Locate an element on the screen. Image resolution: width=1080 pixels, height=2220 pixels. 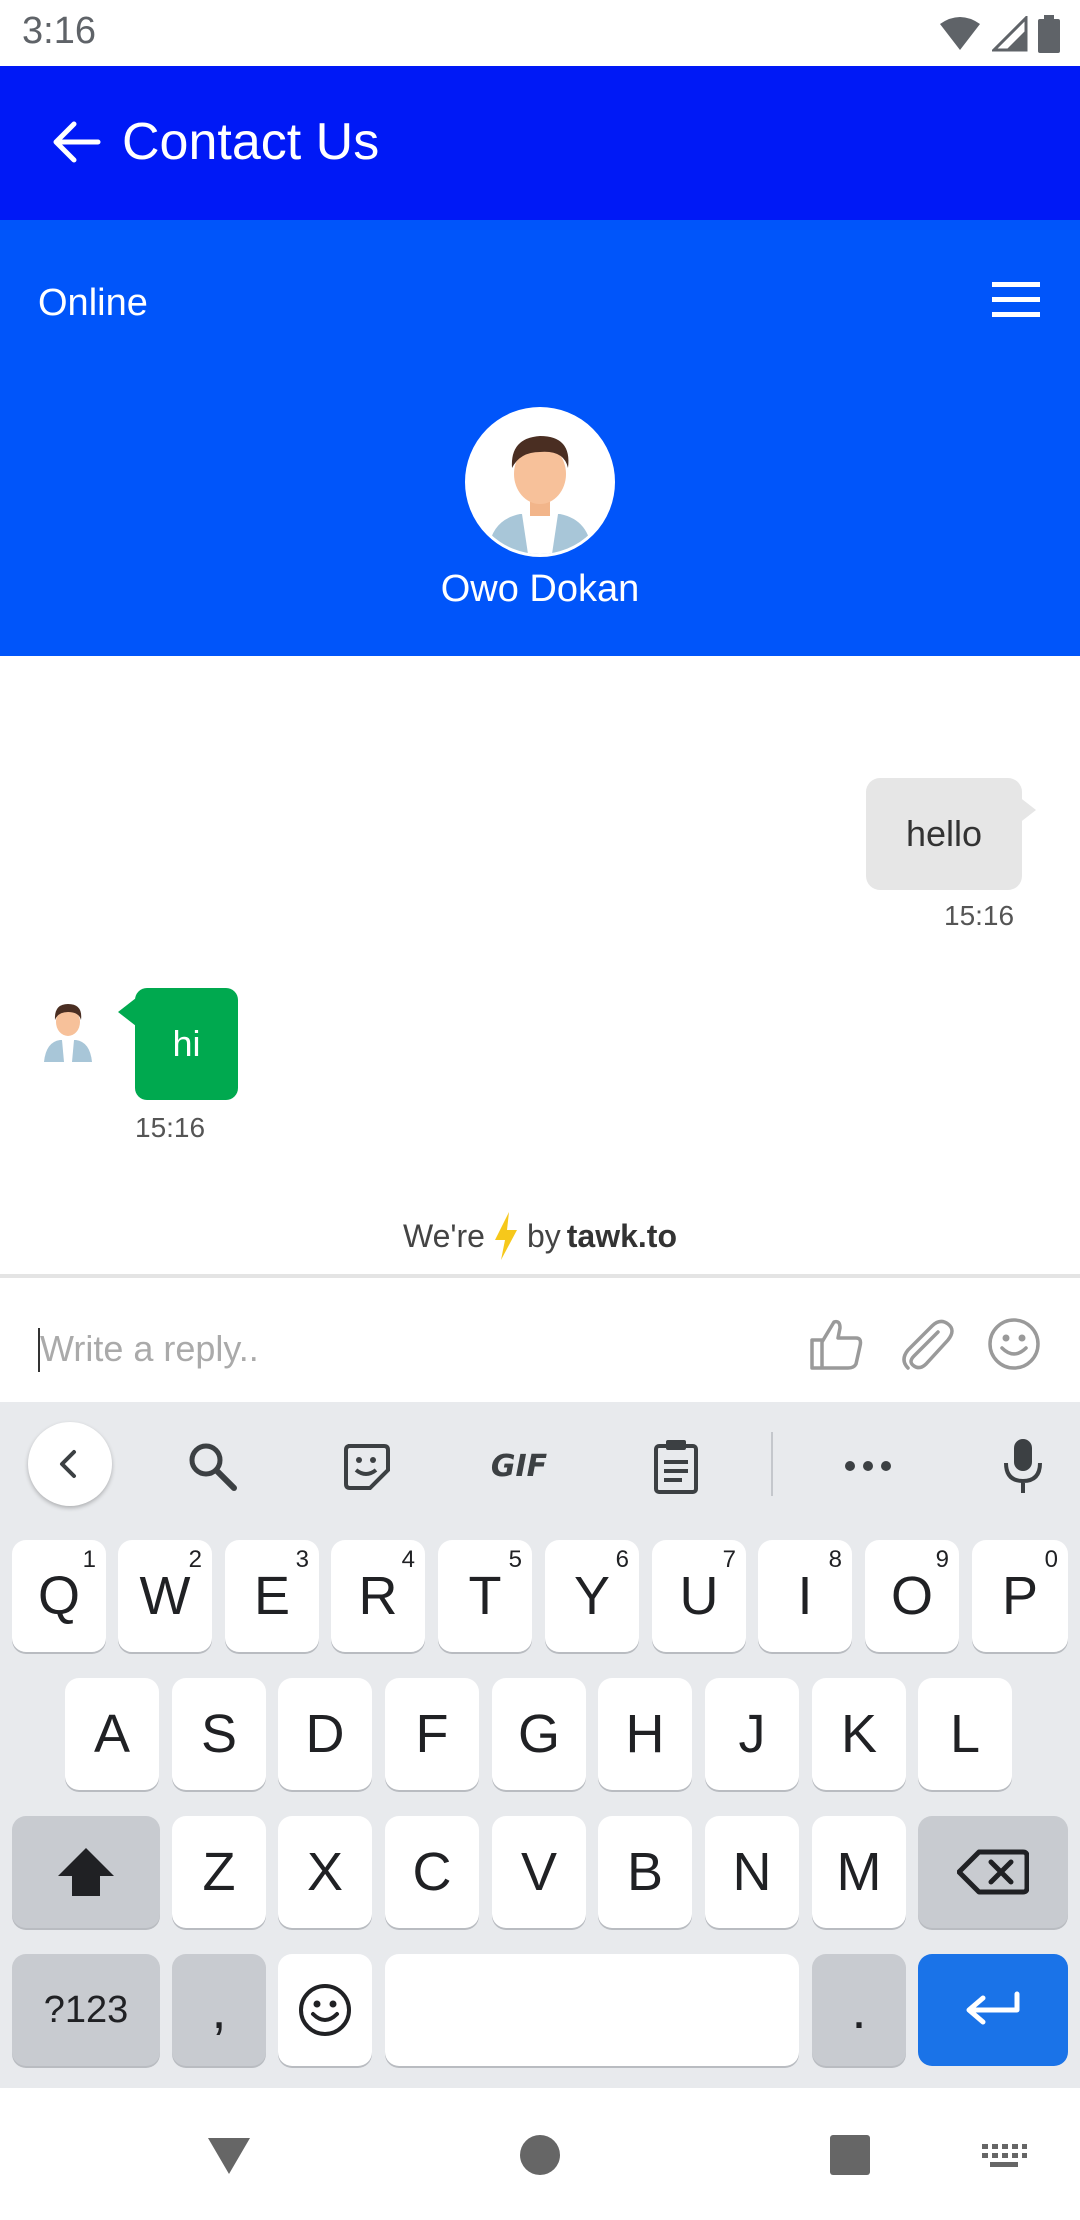
key-r: R4 is located at coordinates (378, 1596).